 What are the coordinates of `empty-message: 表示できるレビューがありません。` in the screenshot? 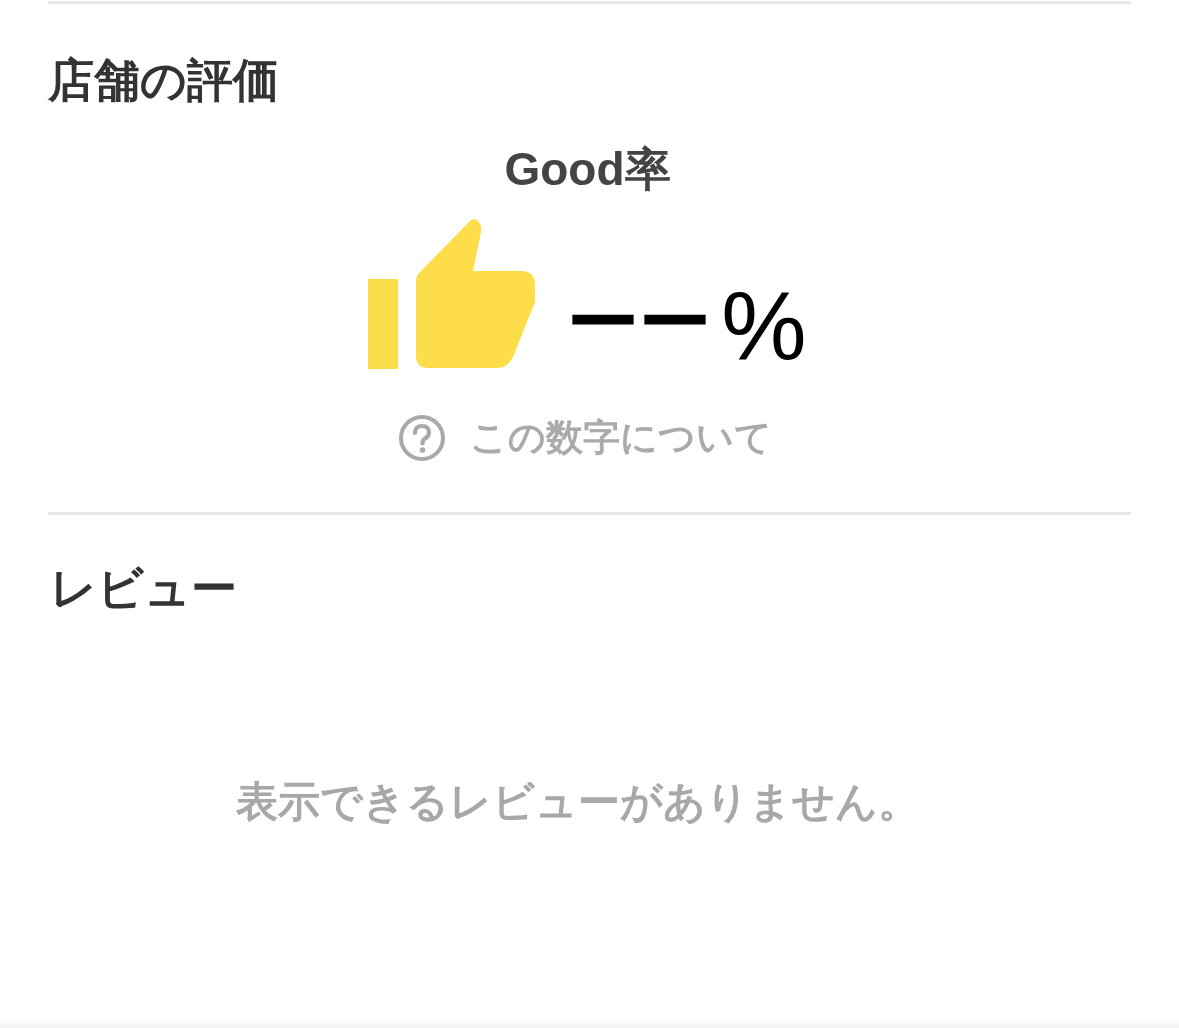 It's located at (577, 802).